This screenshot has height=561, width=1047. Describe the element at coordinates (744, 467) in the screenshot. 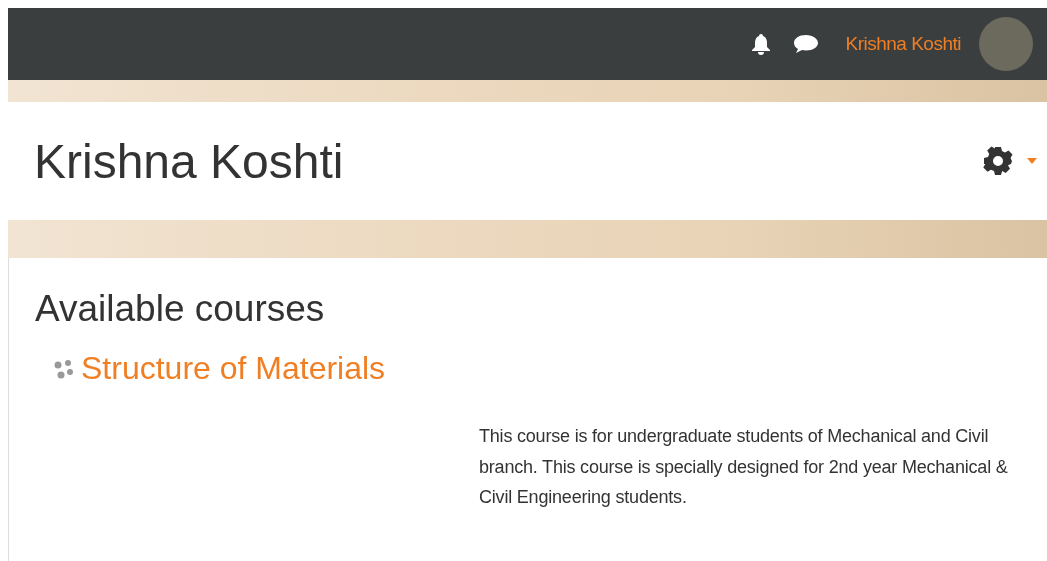

I see `course-summary: This course is for undergraduate students of Mechanical and Civil branch. This course is specially designed for 2nd year Mechanical & Civil Engineering students.` at that location.